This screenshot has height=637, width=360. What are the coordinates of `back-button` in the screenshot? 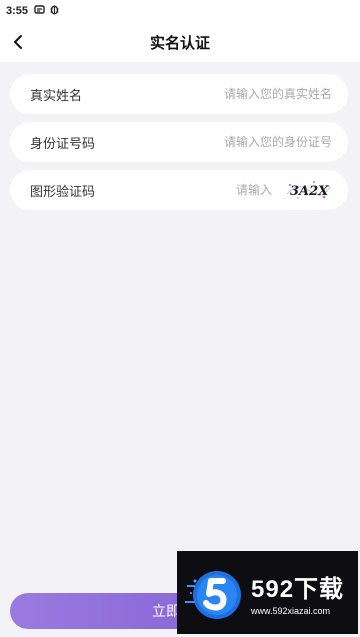 It's located at (18, 42).